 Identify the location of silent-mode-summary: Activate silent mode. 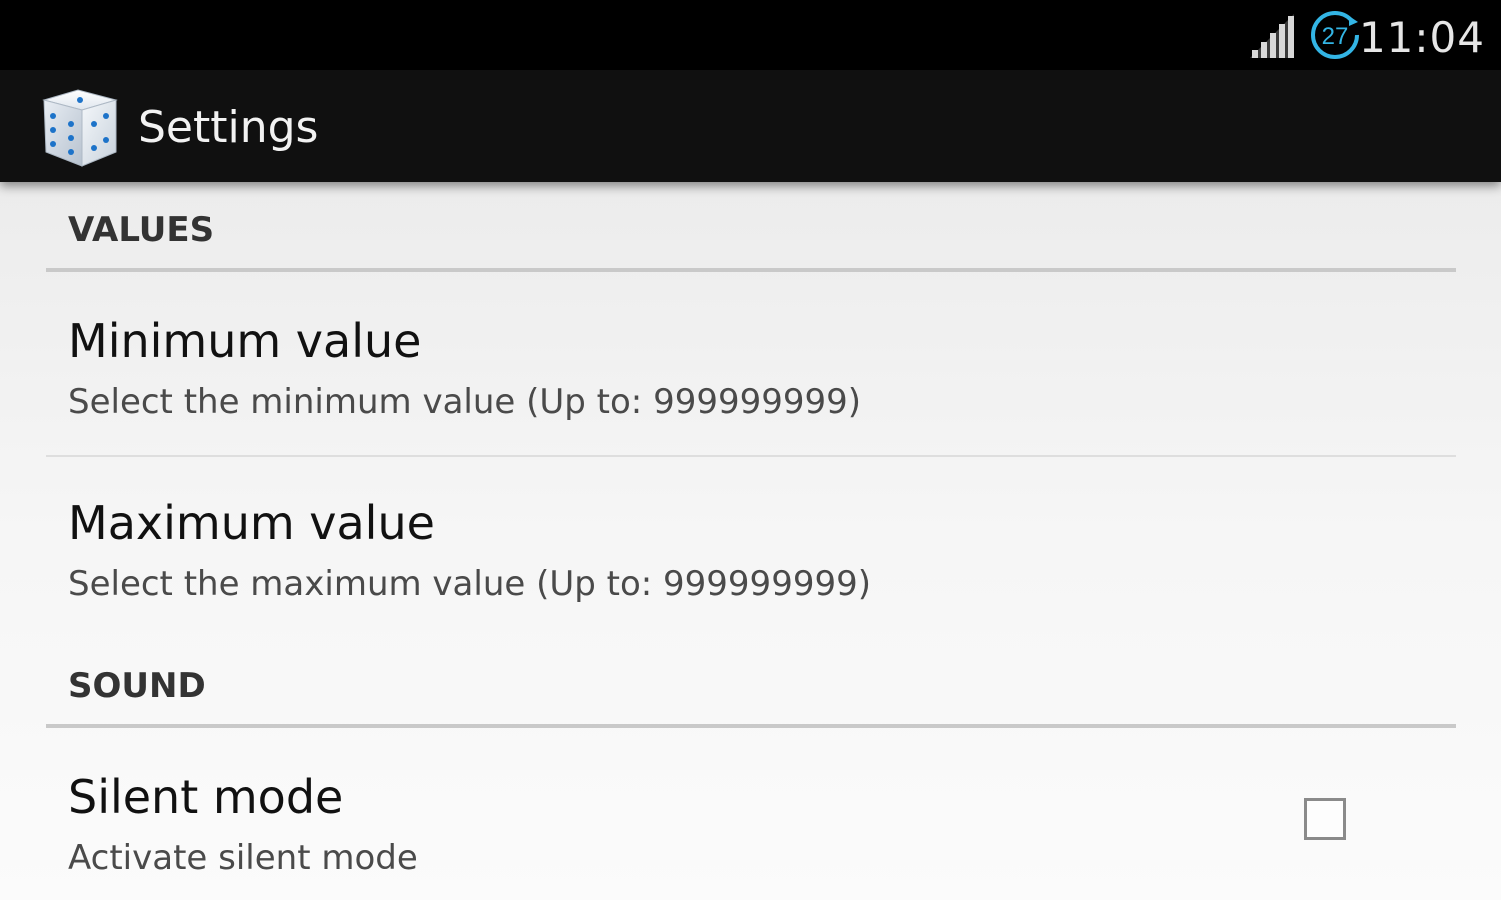
(243, 858).